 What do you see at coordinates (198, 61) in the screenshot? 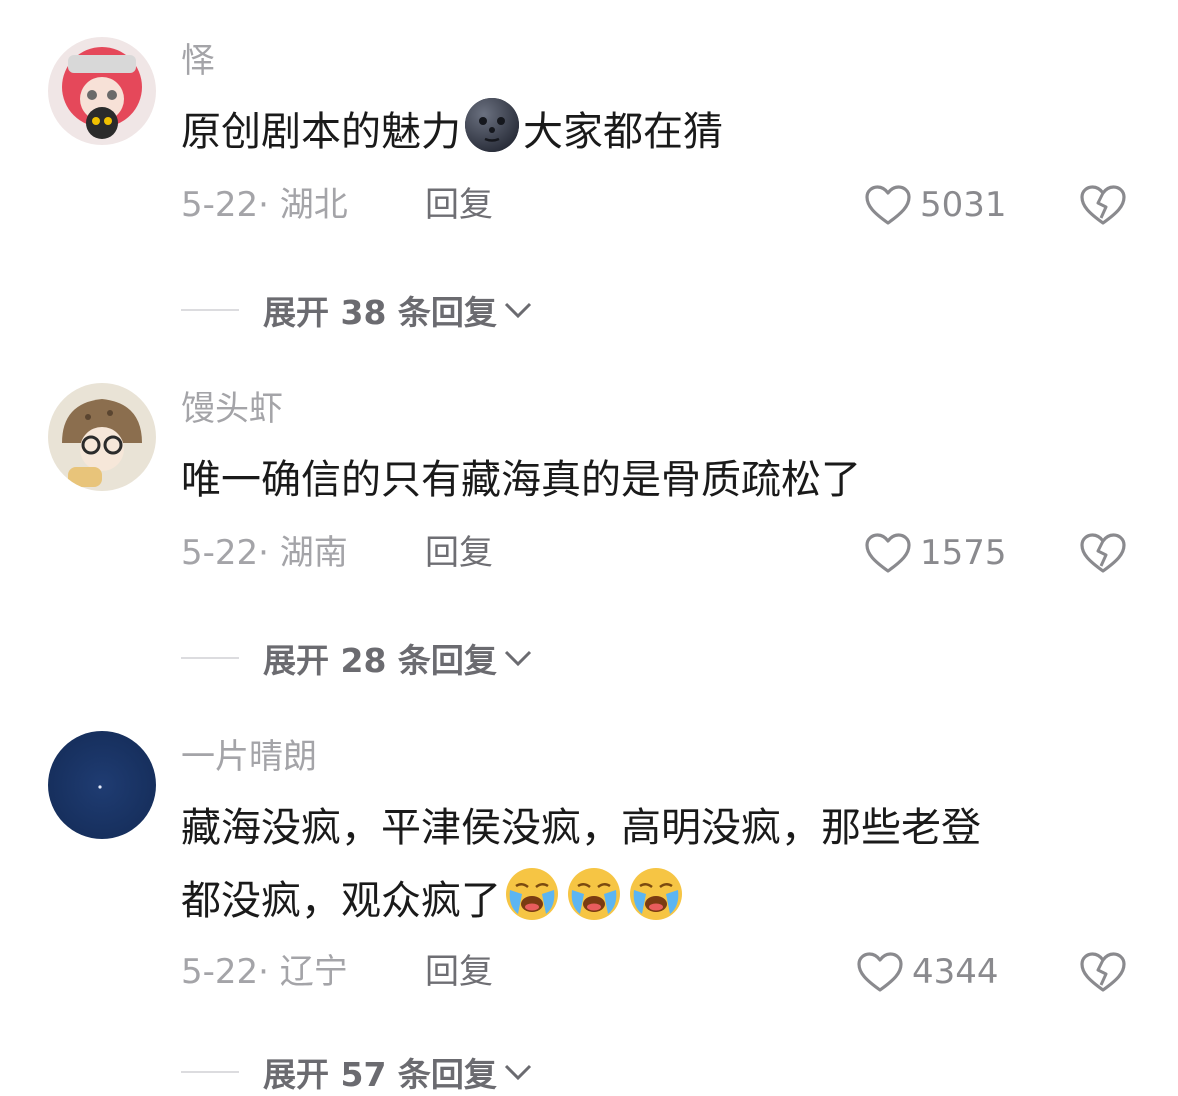
I see `username: 怿` at bounding box center [198, 61].